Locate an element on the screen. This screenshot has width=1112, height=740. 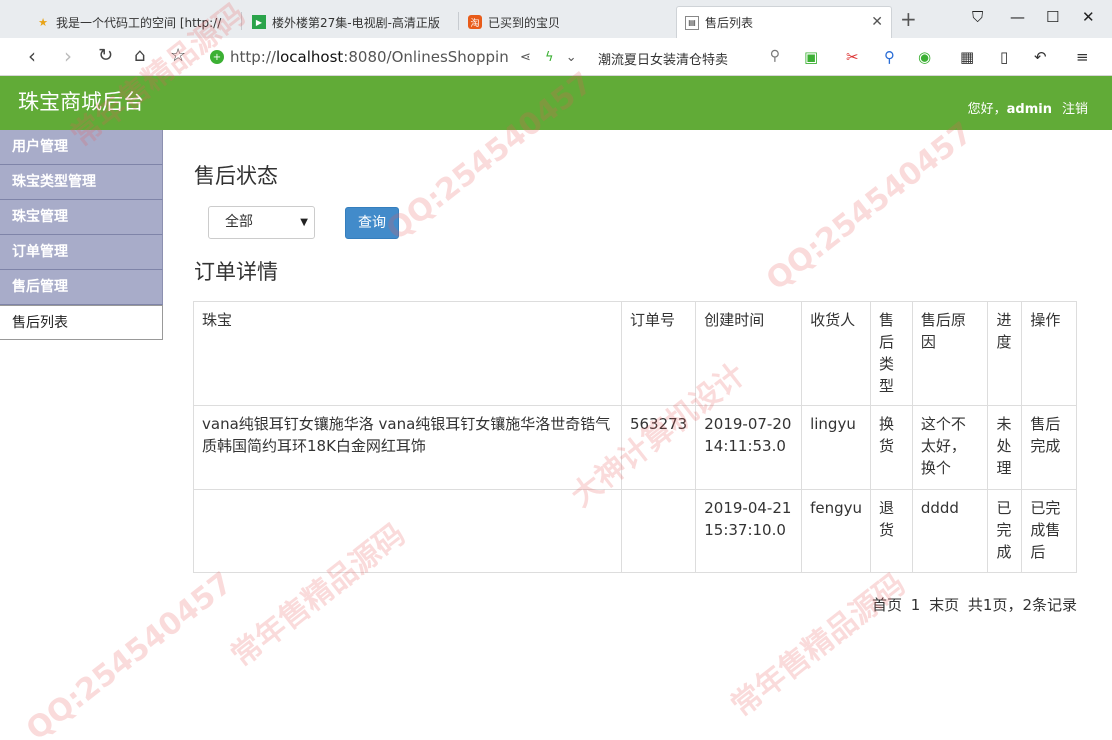
aftersale-status-heading: 售后状态 is located at coordinates (236, 176).